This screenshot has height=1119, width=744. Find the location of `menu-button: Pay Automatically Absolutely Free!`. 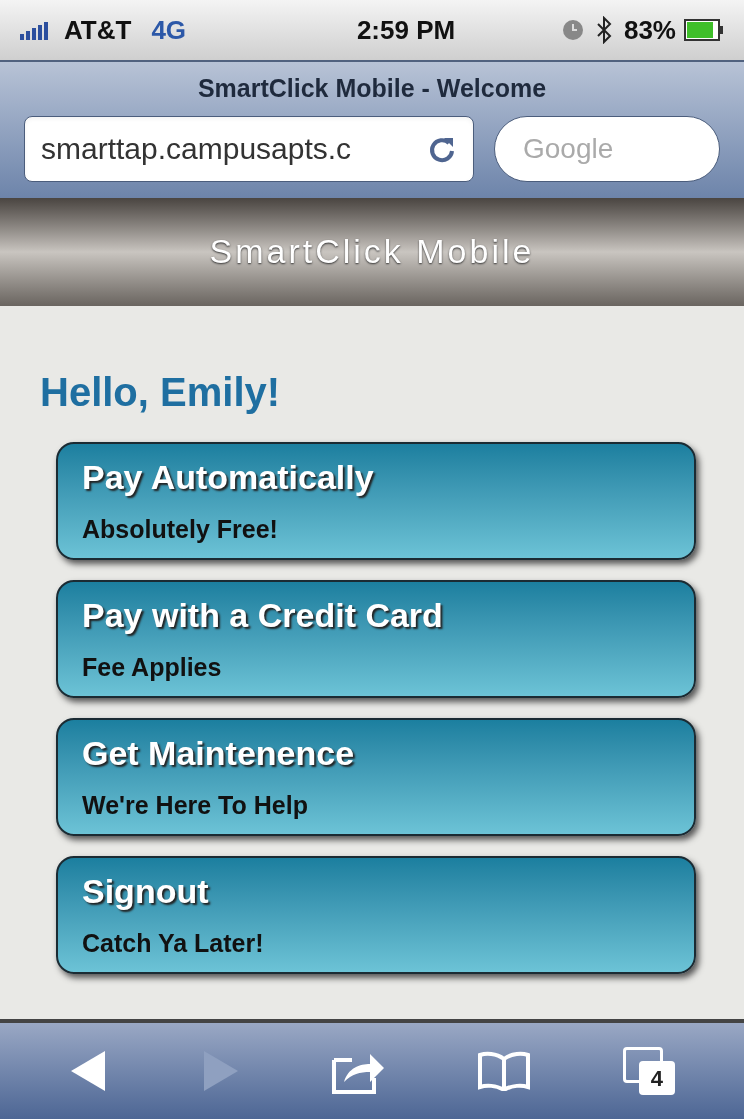

menu-button: Pay Automatically Absolutely Free! is located at coordinates (376, 500).